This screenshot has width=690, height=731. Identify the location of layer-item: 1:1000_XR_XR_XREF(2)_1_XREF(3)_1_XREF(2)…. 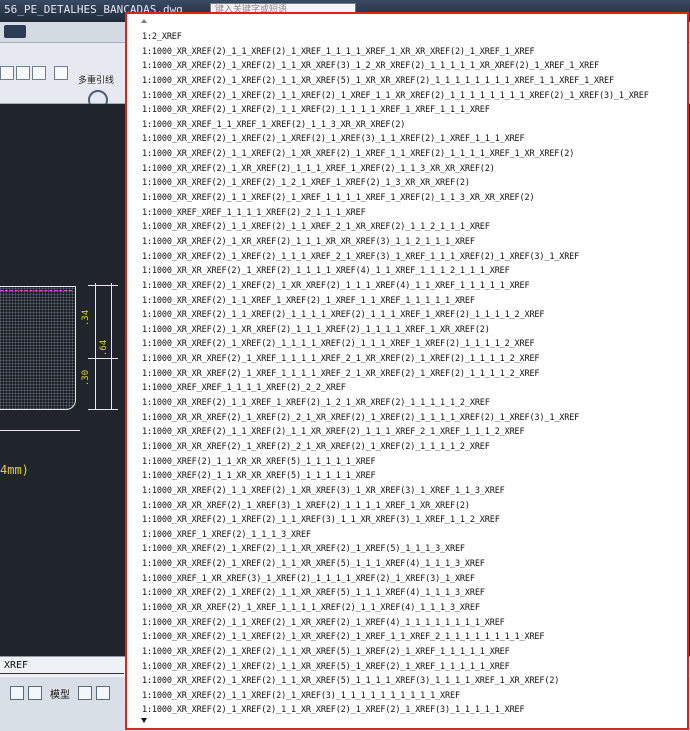
(395, 506).